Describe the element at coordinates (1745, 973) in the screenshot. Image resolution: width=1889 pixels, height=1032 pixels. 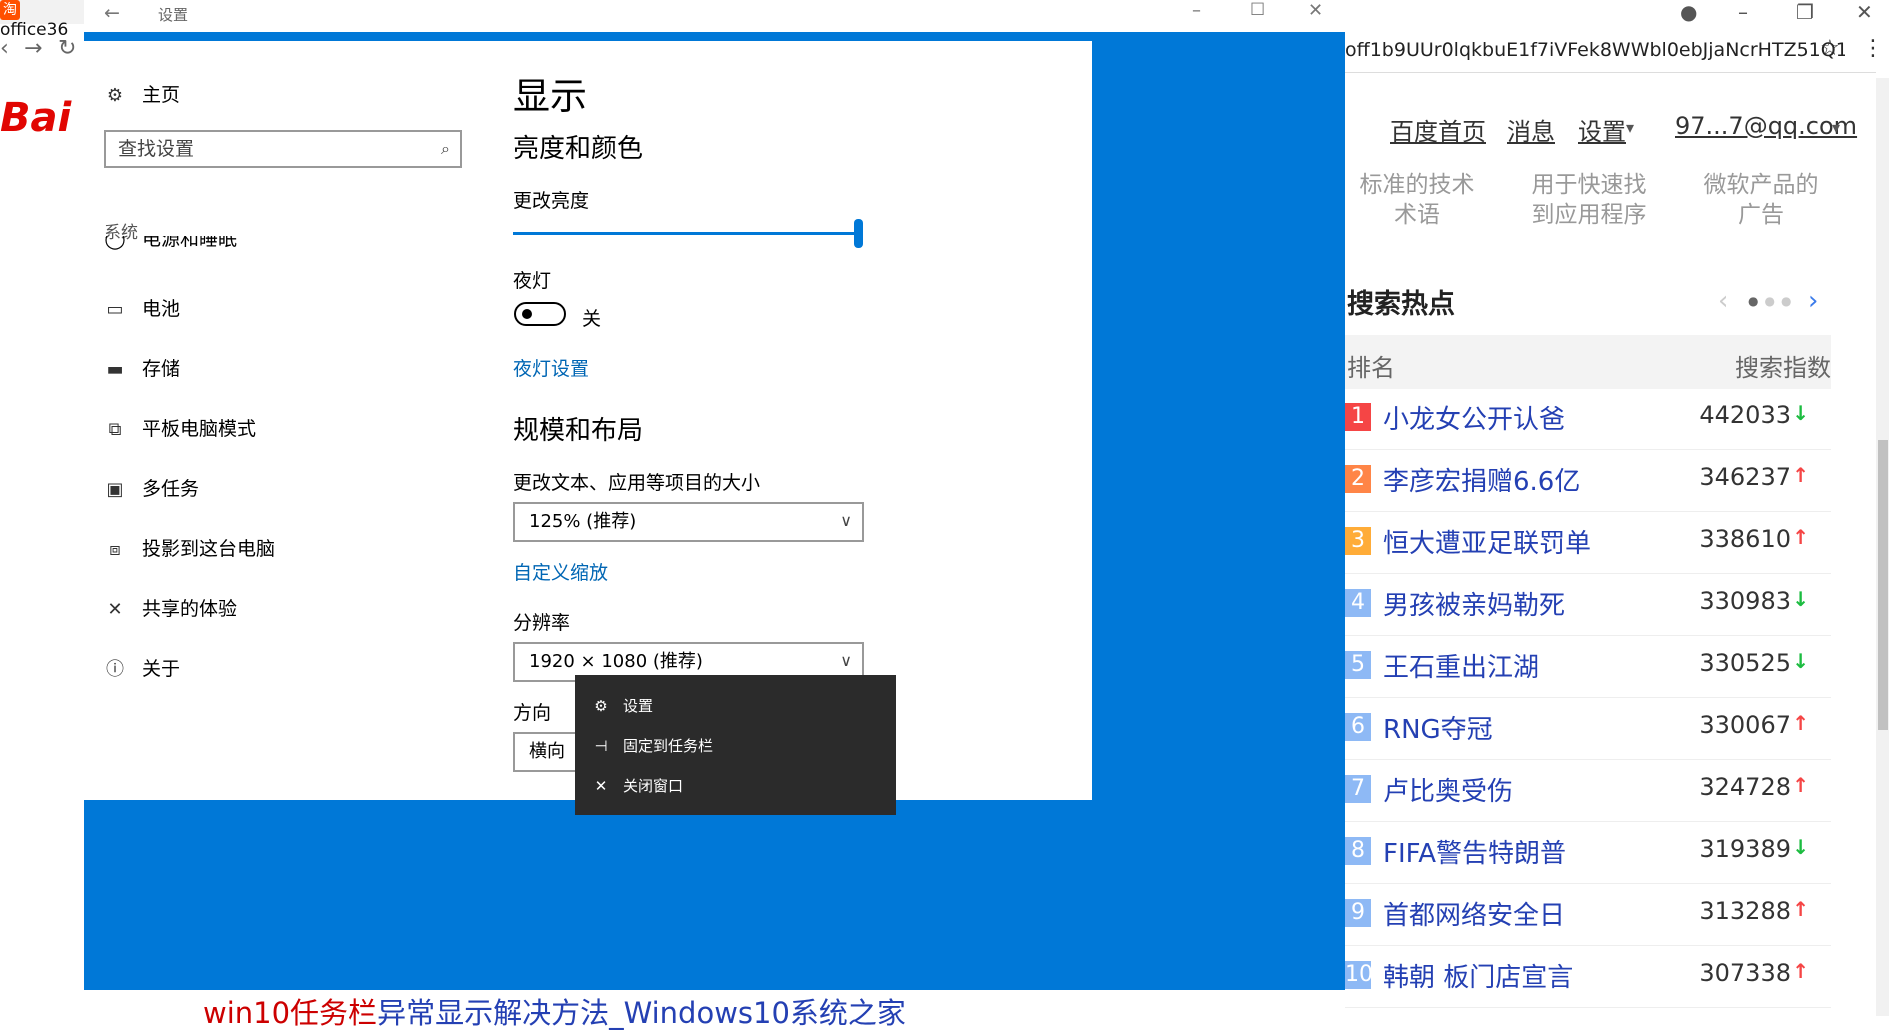
I see `hot-item-index: 307338` at that location.